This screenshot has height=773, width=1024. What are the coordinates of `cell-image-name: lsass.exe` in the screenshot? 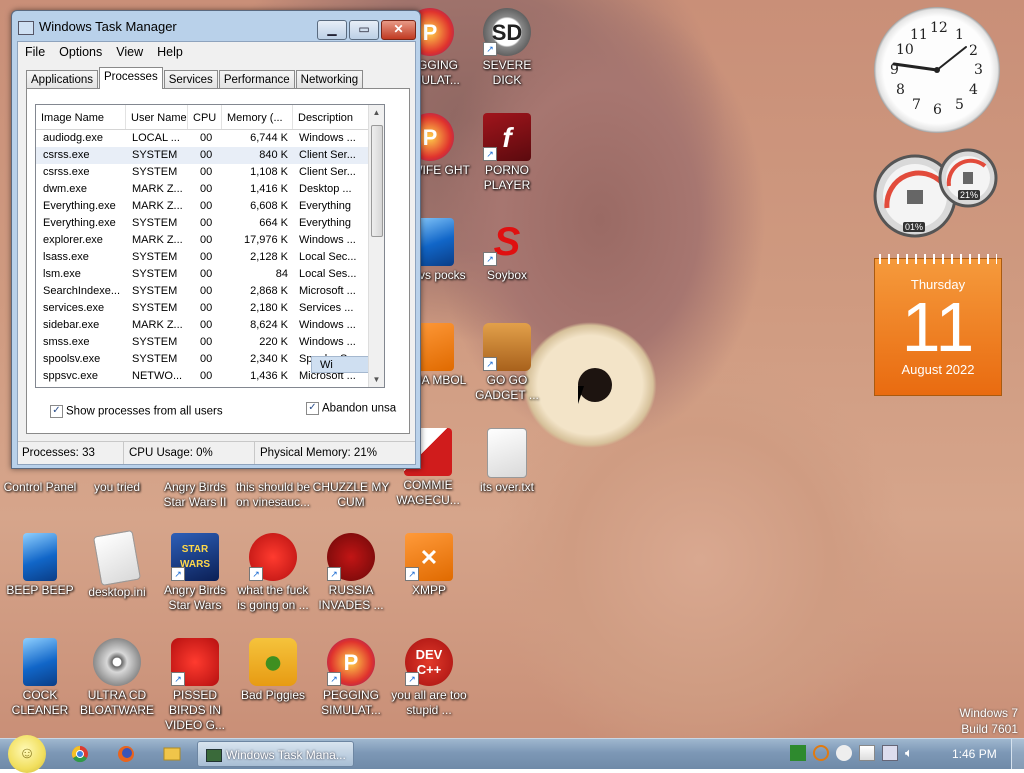 It's located at (66, 257).